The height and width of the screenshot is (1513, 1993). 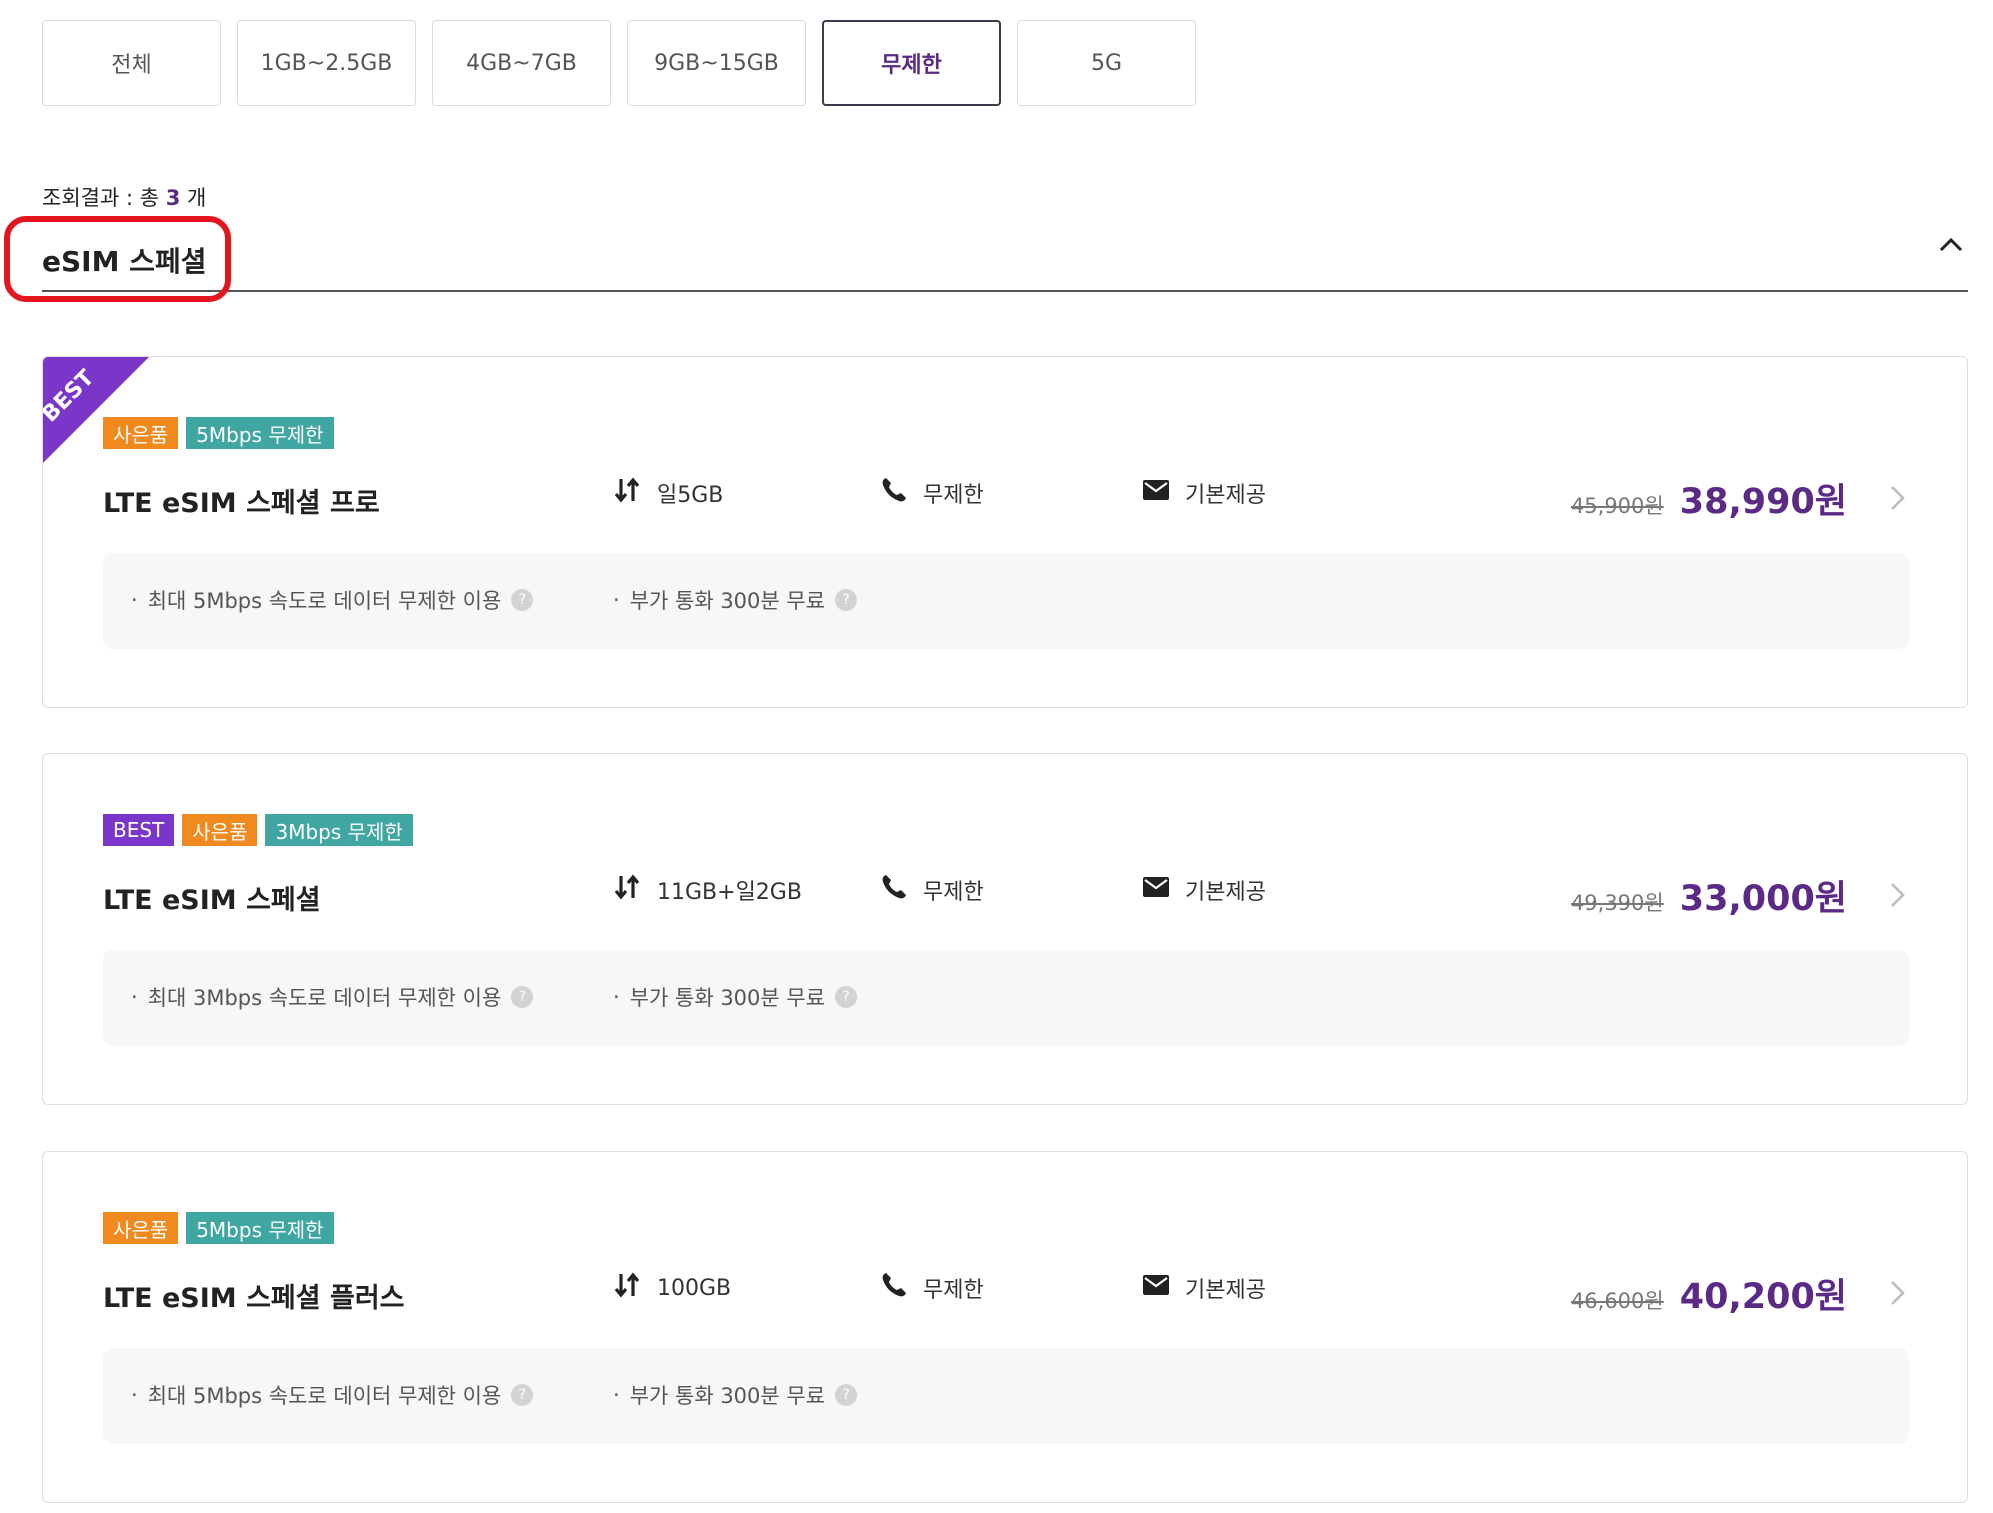 I want to click on data-spec: 11GB+일2GB, so click(x=707, y=890).